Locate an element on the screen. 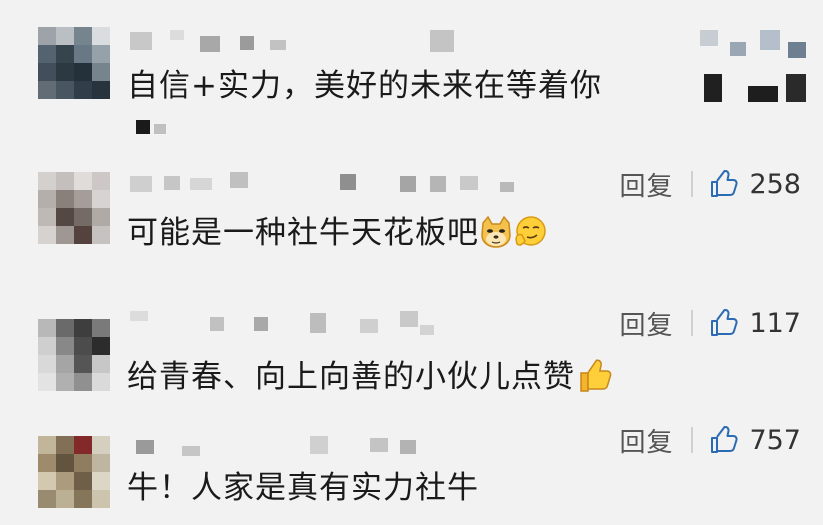 This screenshot has width=823, height=525. thumbs-up-emoji-icon is located at coordinates (596, 375).